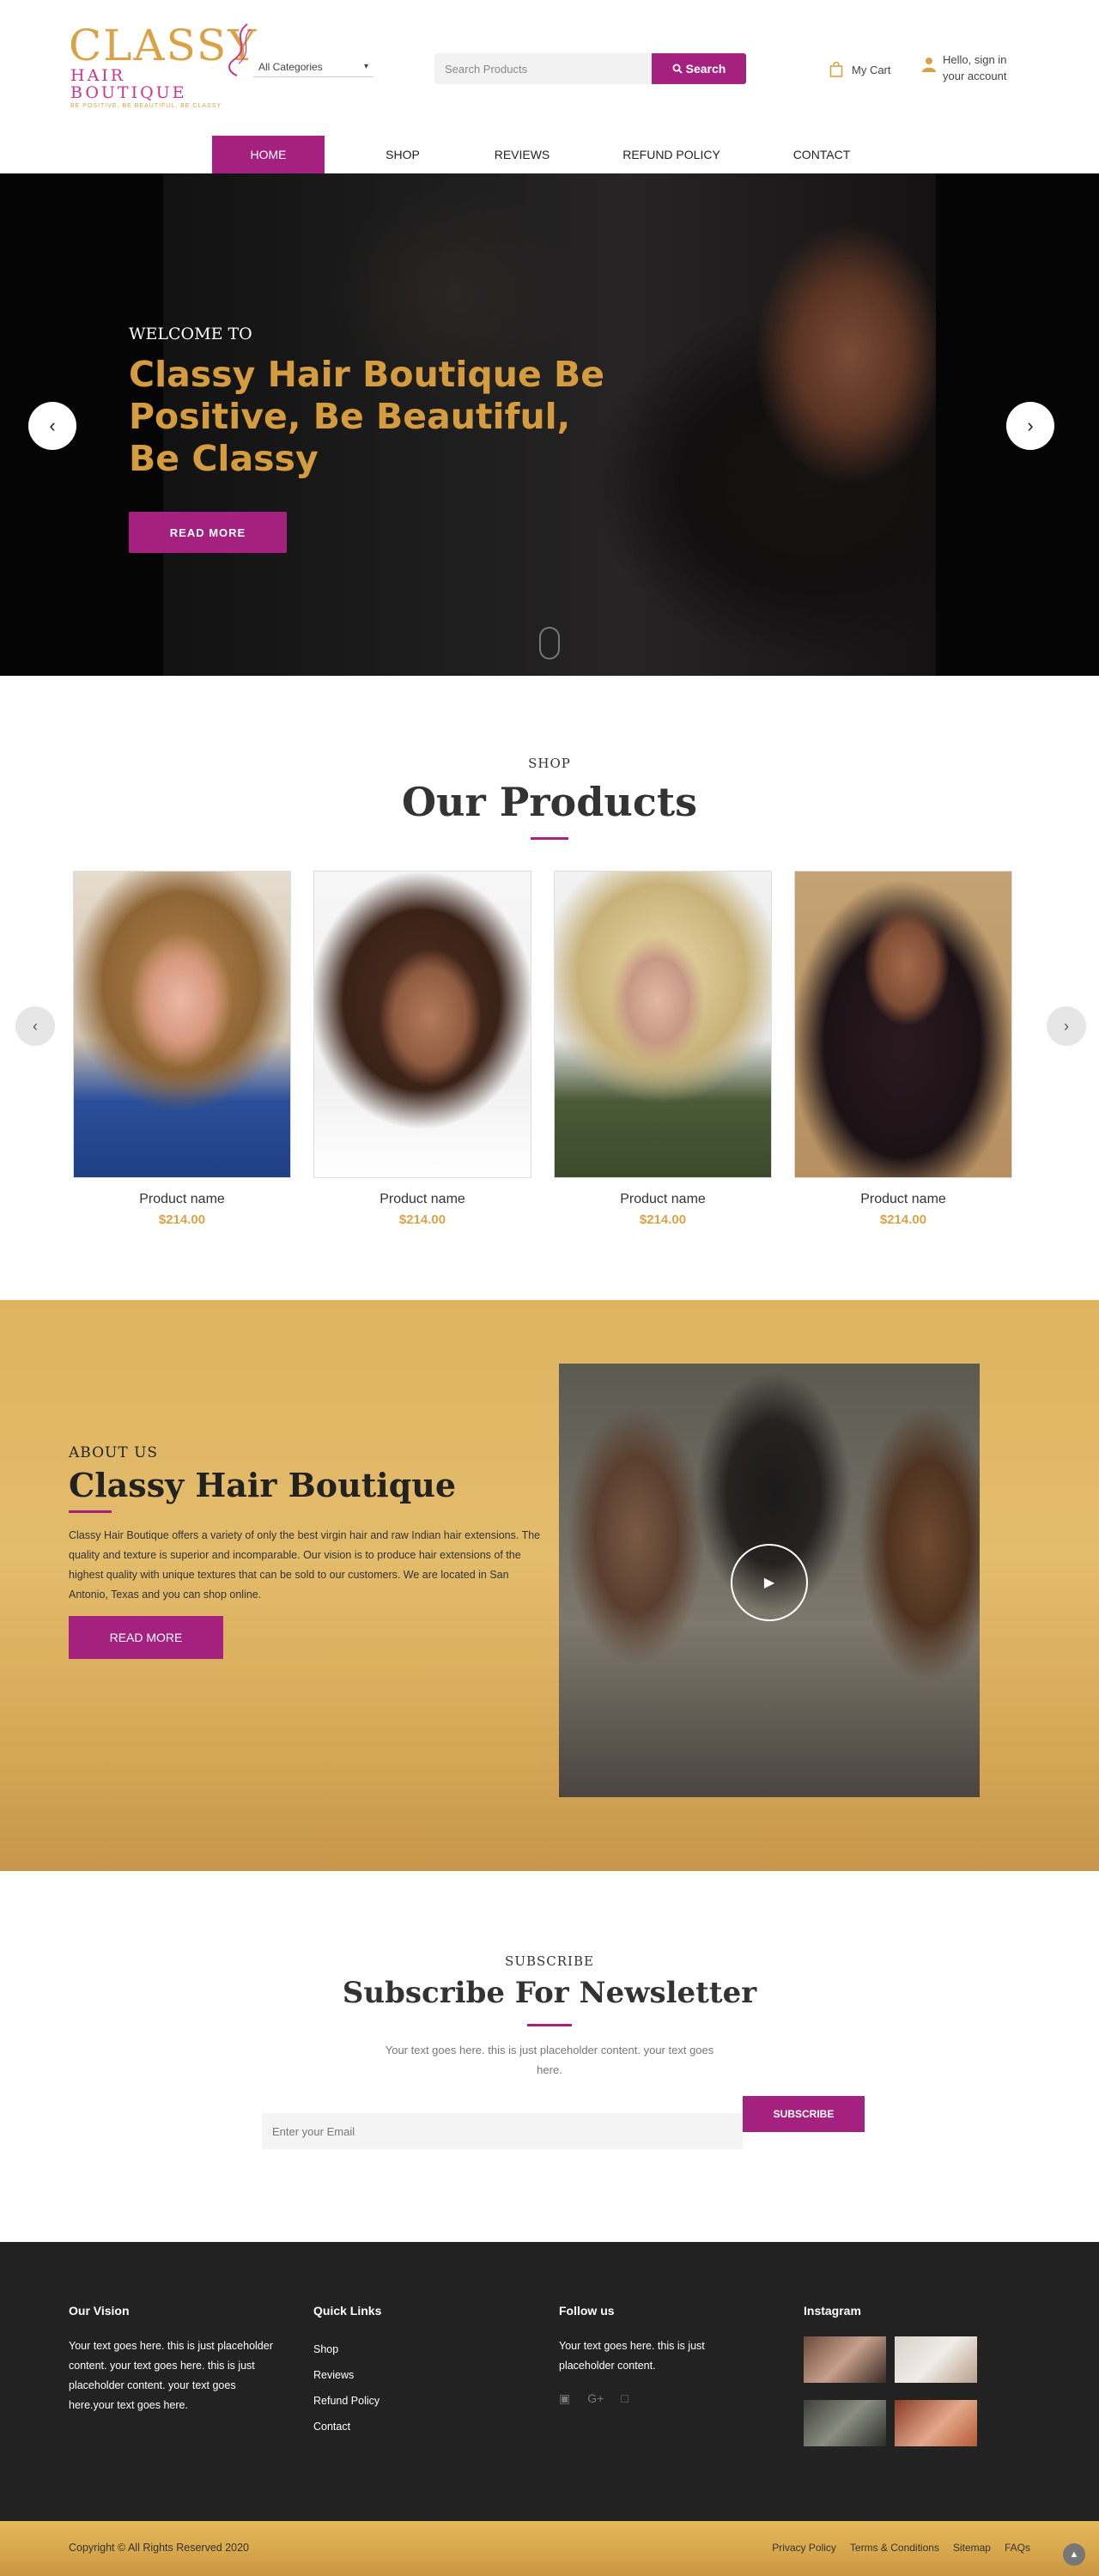  Describe the element at coordinates (894, 2391) in the screenshot. I see `instagram-gallery` at that location.